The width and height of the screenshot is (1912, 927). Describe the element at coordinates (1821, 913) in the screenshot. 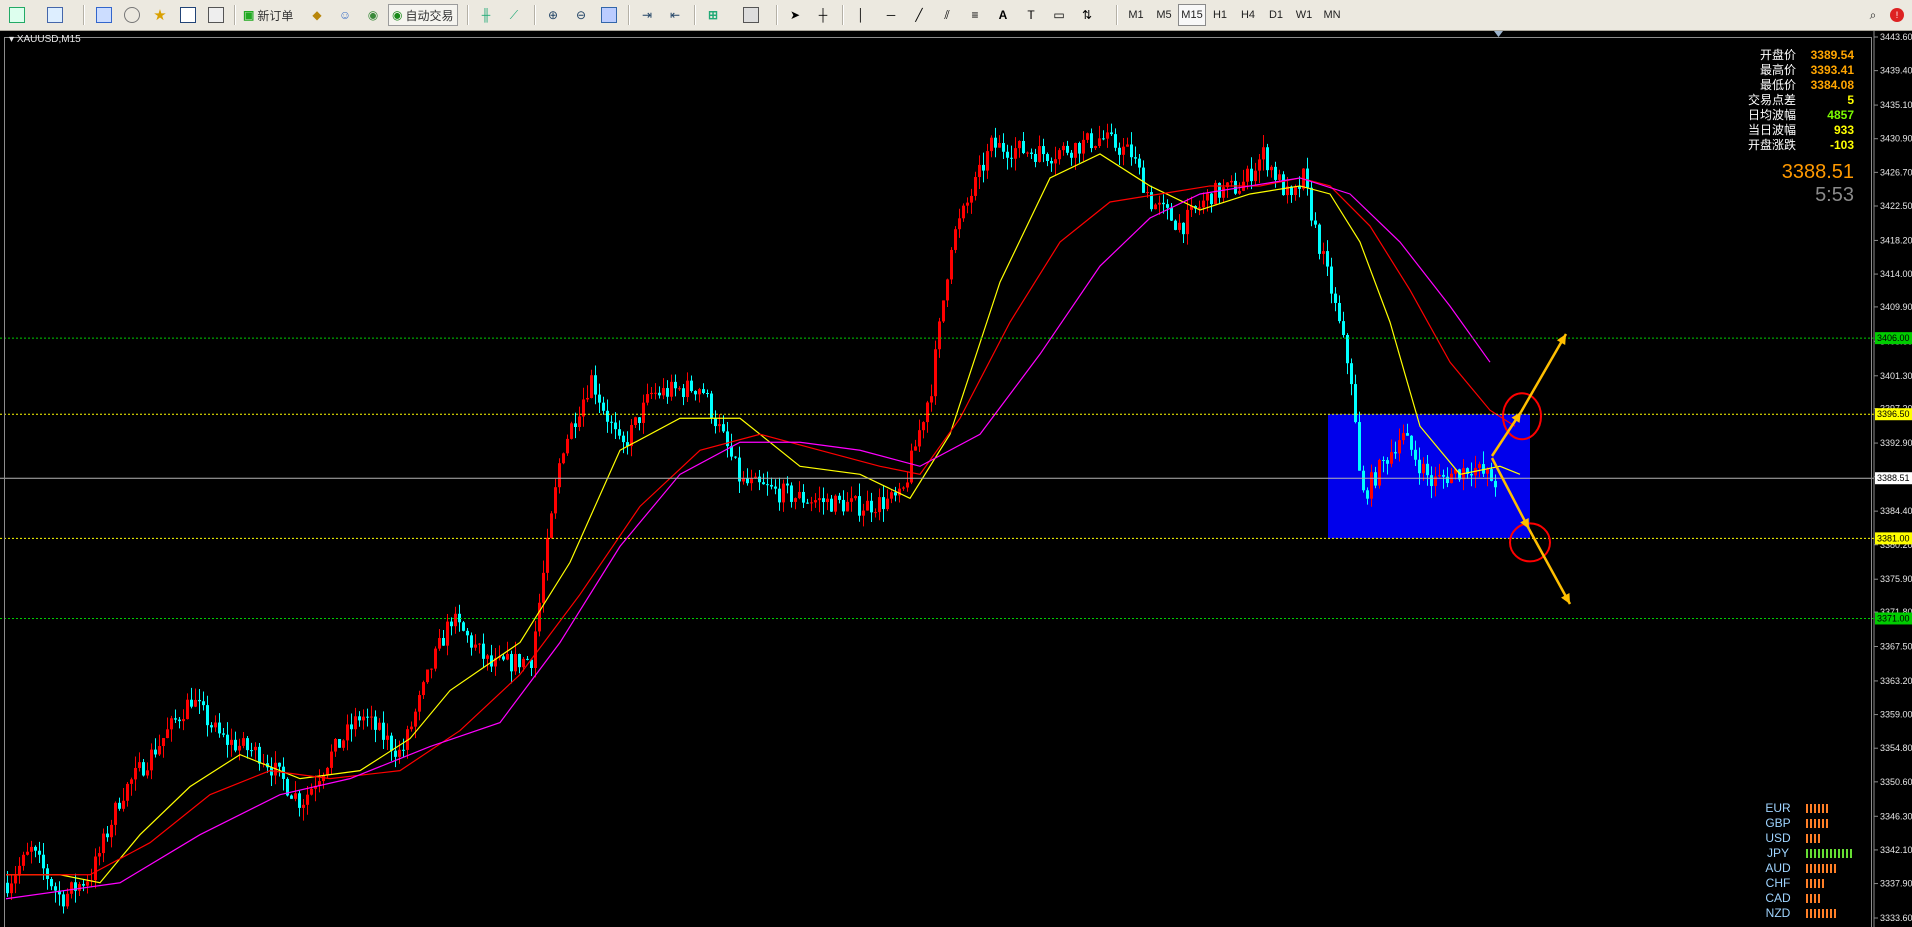

I see `strength-bars` at that location.